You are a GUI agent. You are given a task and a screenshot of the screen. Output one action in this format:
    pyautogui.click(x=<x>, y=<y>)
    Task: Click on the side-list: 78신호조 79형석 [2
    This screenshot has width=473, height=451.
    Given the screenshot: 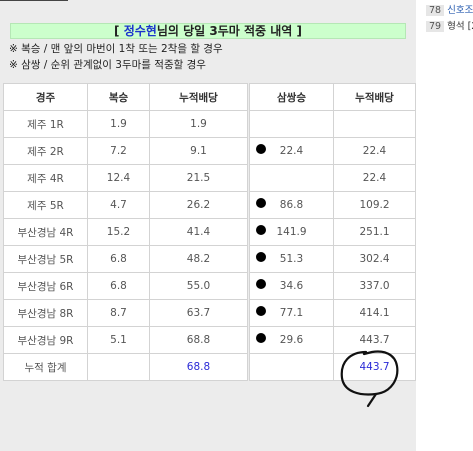 What is the action you would take?
    pyautogui.click(x=445, y=225)
    